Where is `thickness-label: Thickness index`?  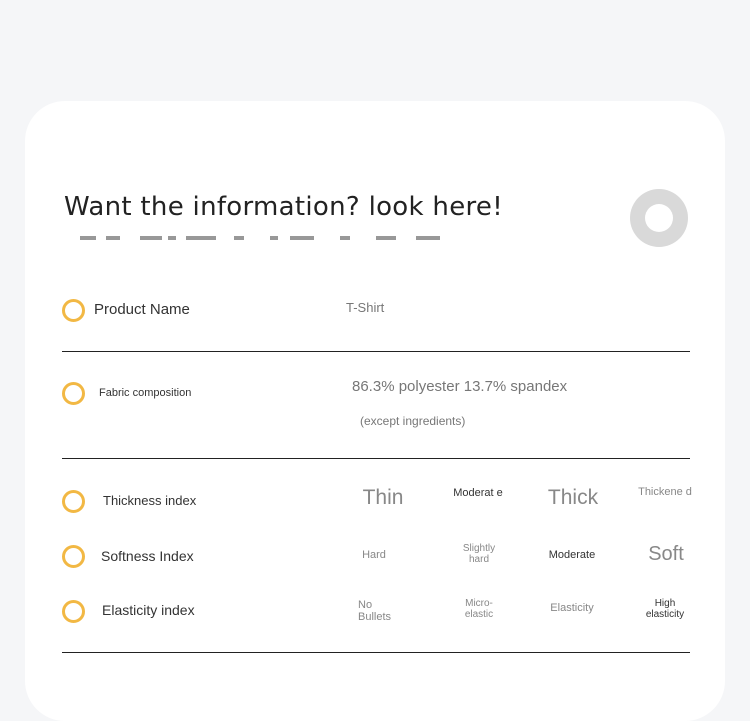
thickness-label: Thickness index is located at coordinates (150, 500).